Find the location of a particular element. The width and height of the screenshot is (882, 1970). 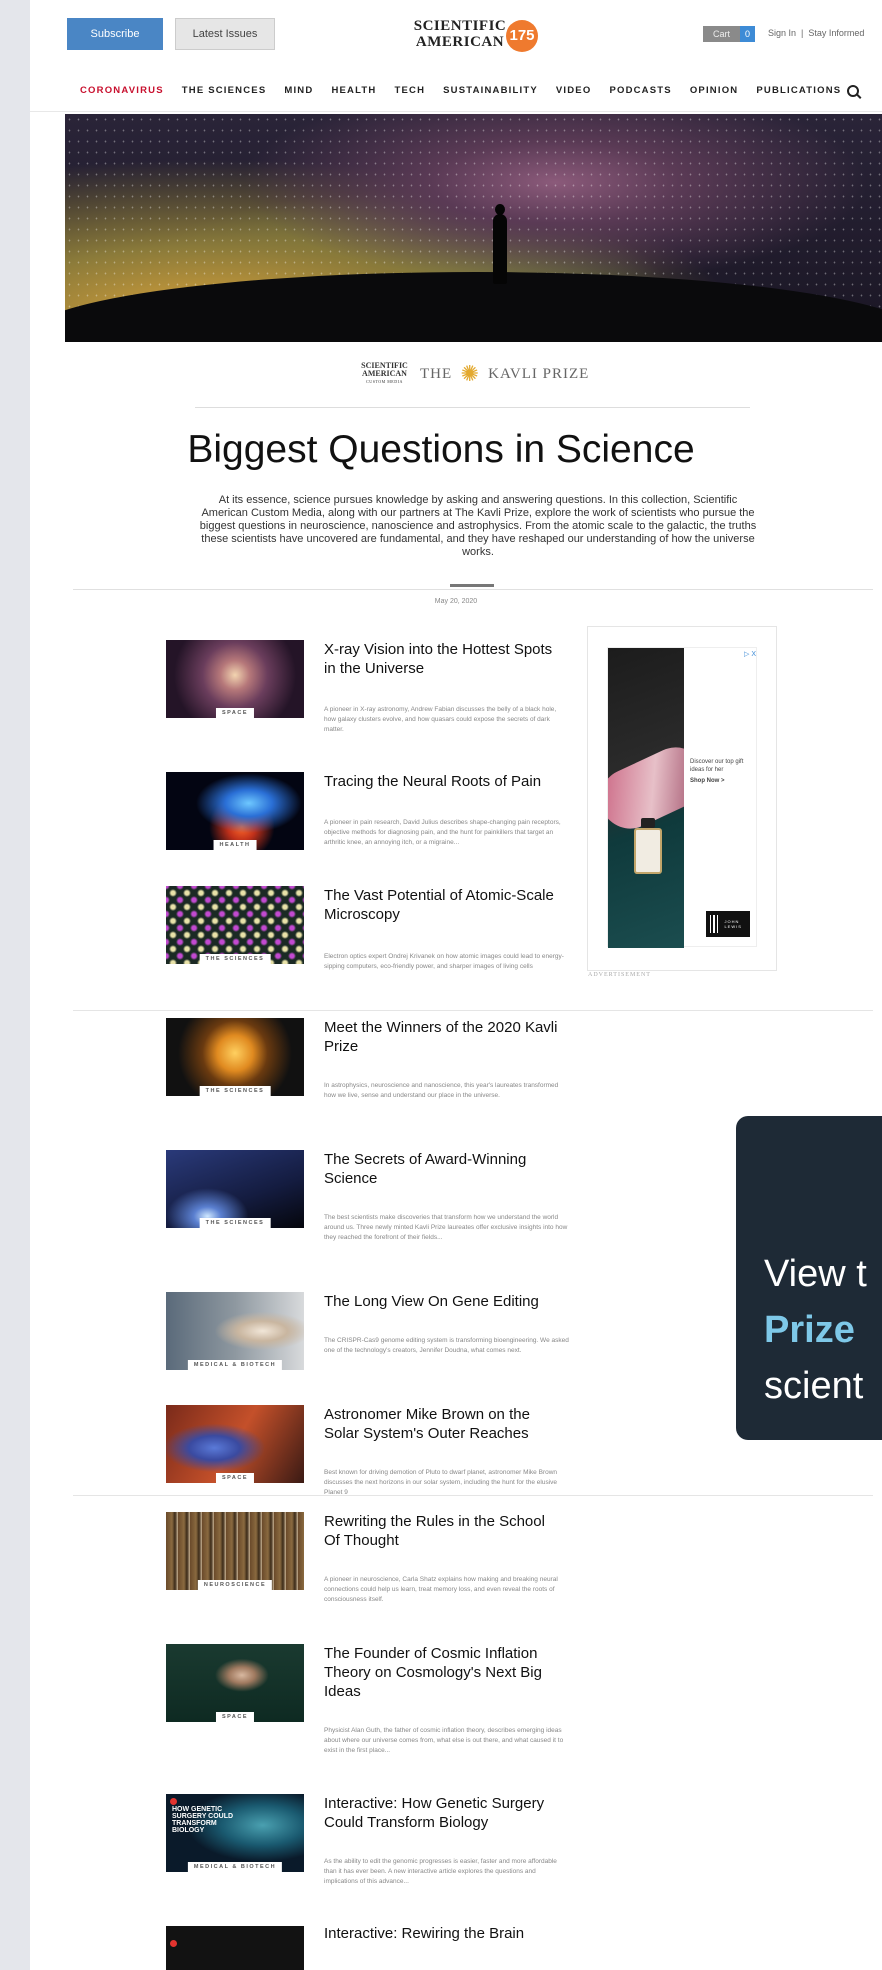

article-title: Interactive: Rewiring the Brain is located at coordinates (444, 1933).